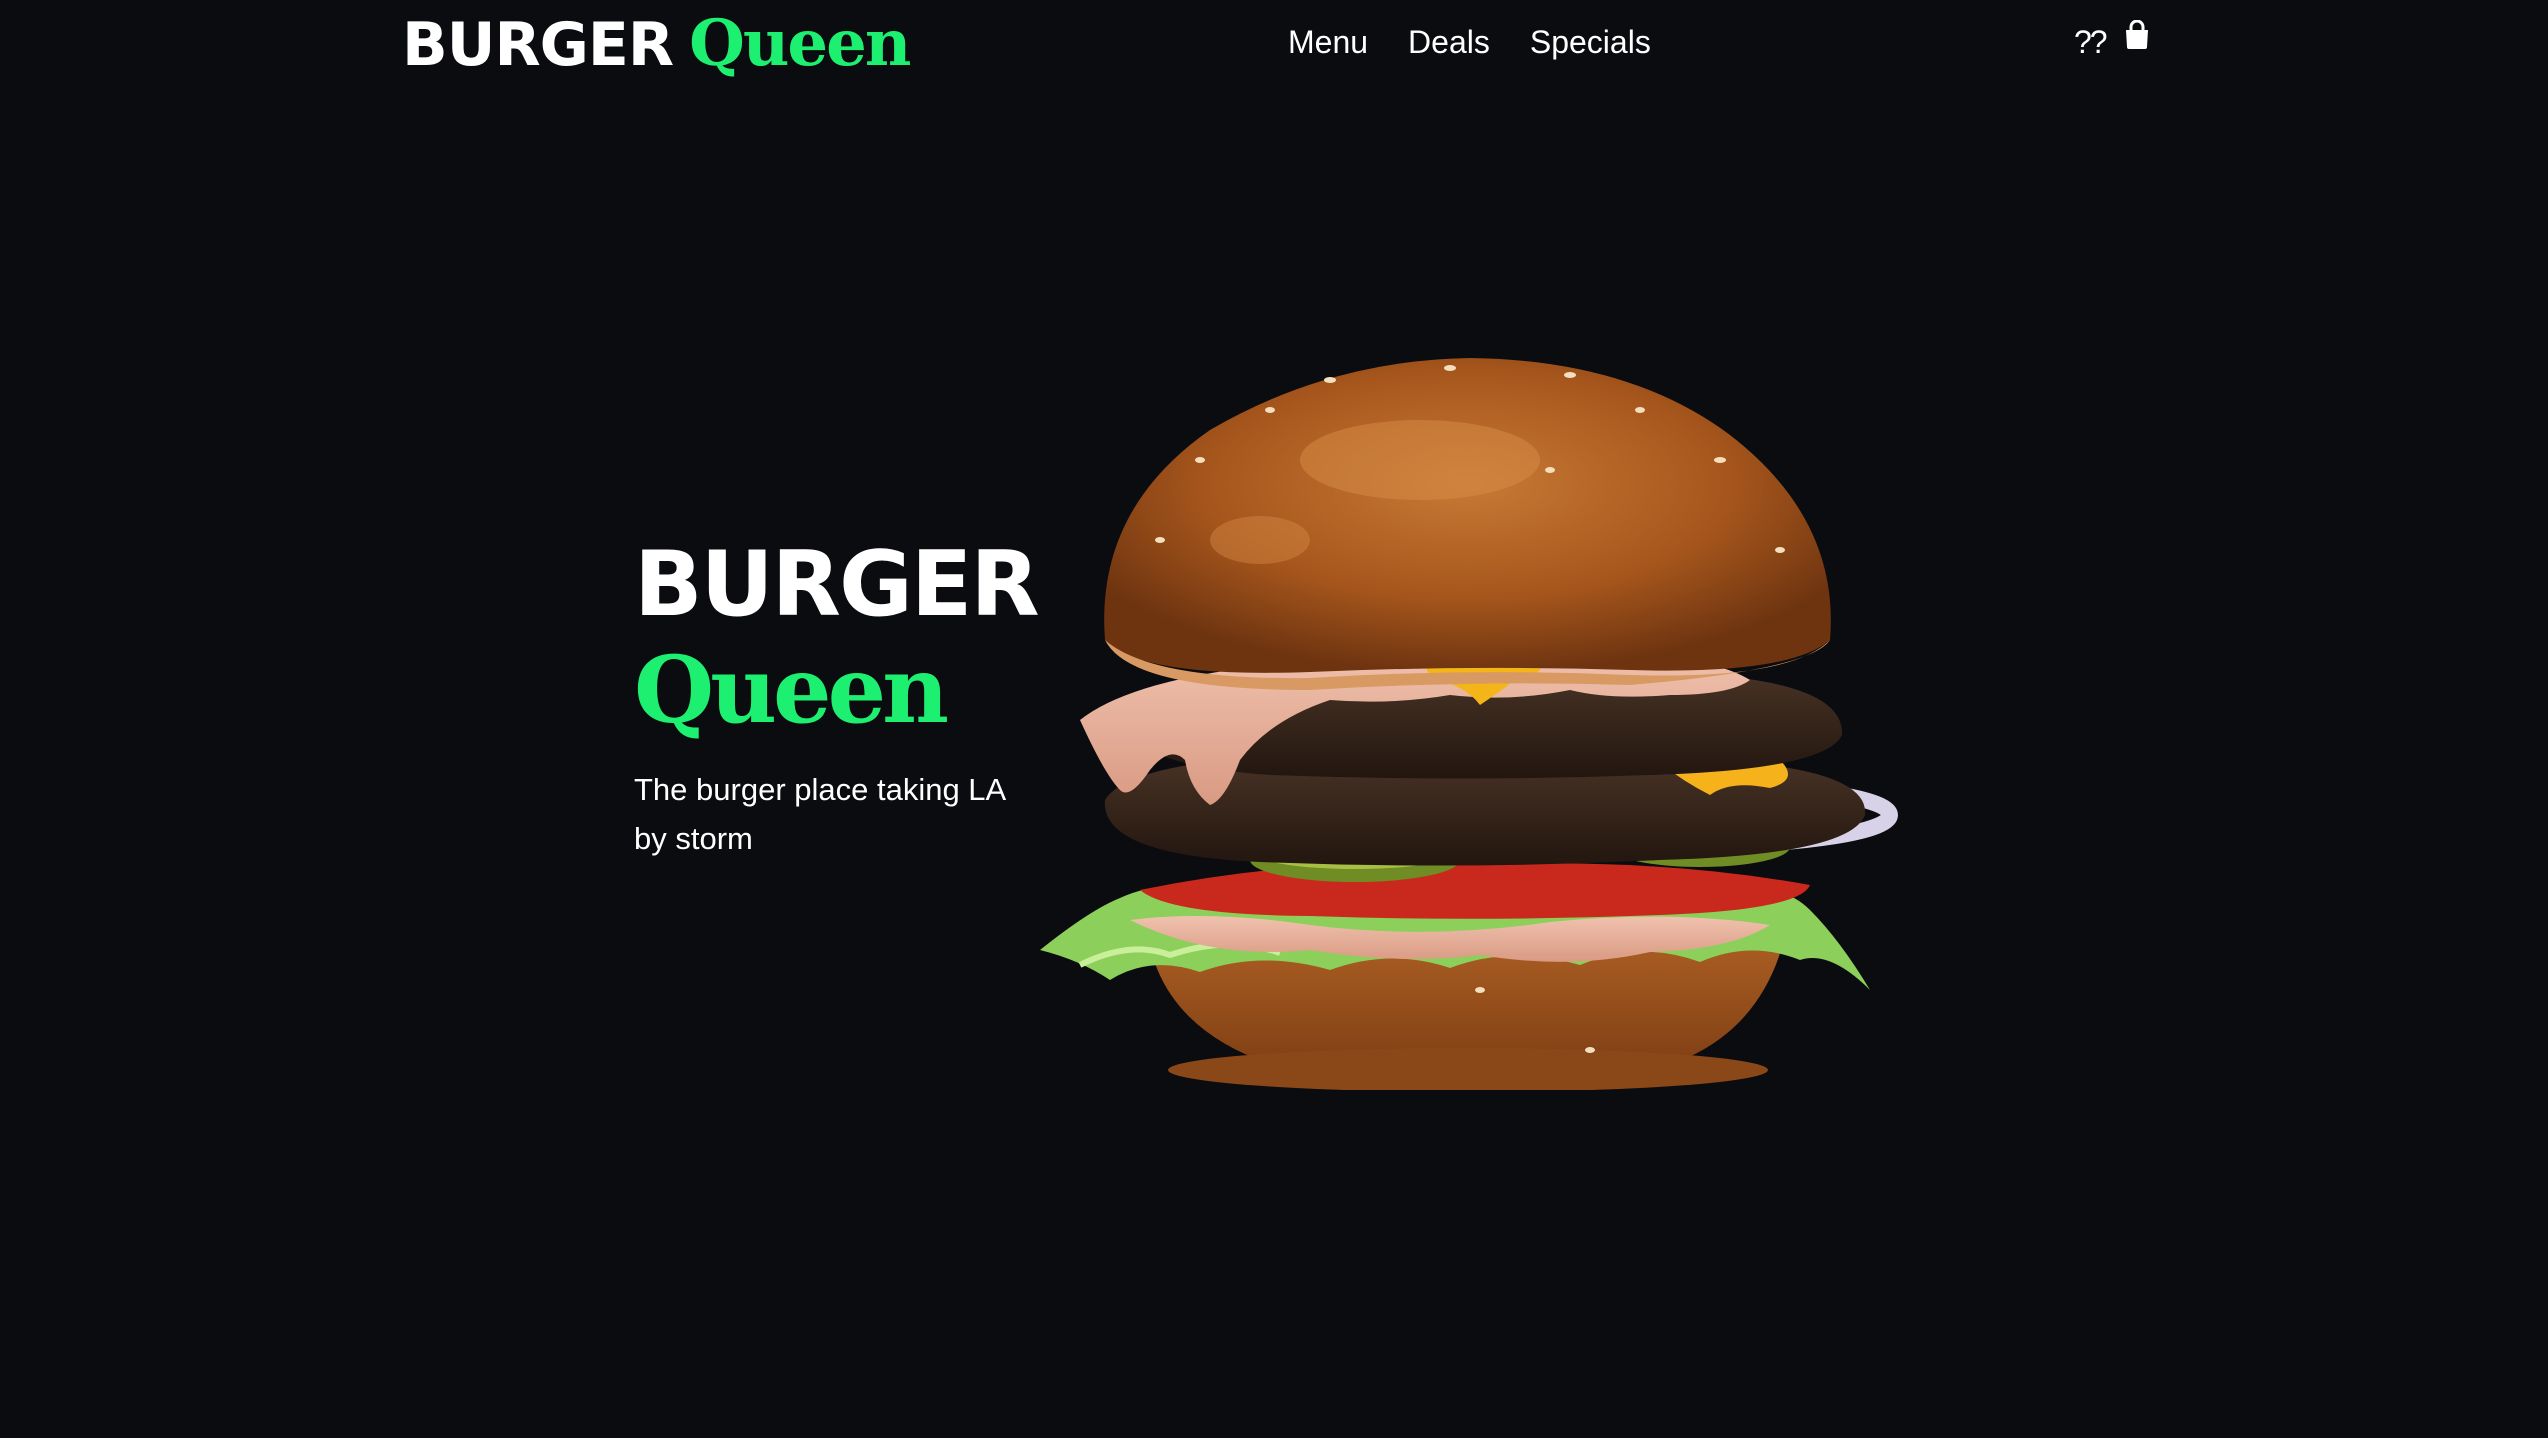 The height and width of the screenshot is (1438, 2548). I want to click on hero-tagline: The burger place taking LA by storm, so click(819, 814).